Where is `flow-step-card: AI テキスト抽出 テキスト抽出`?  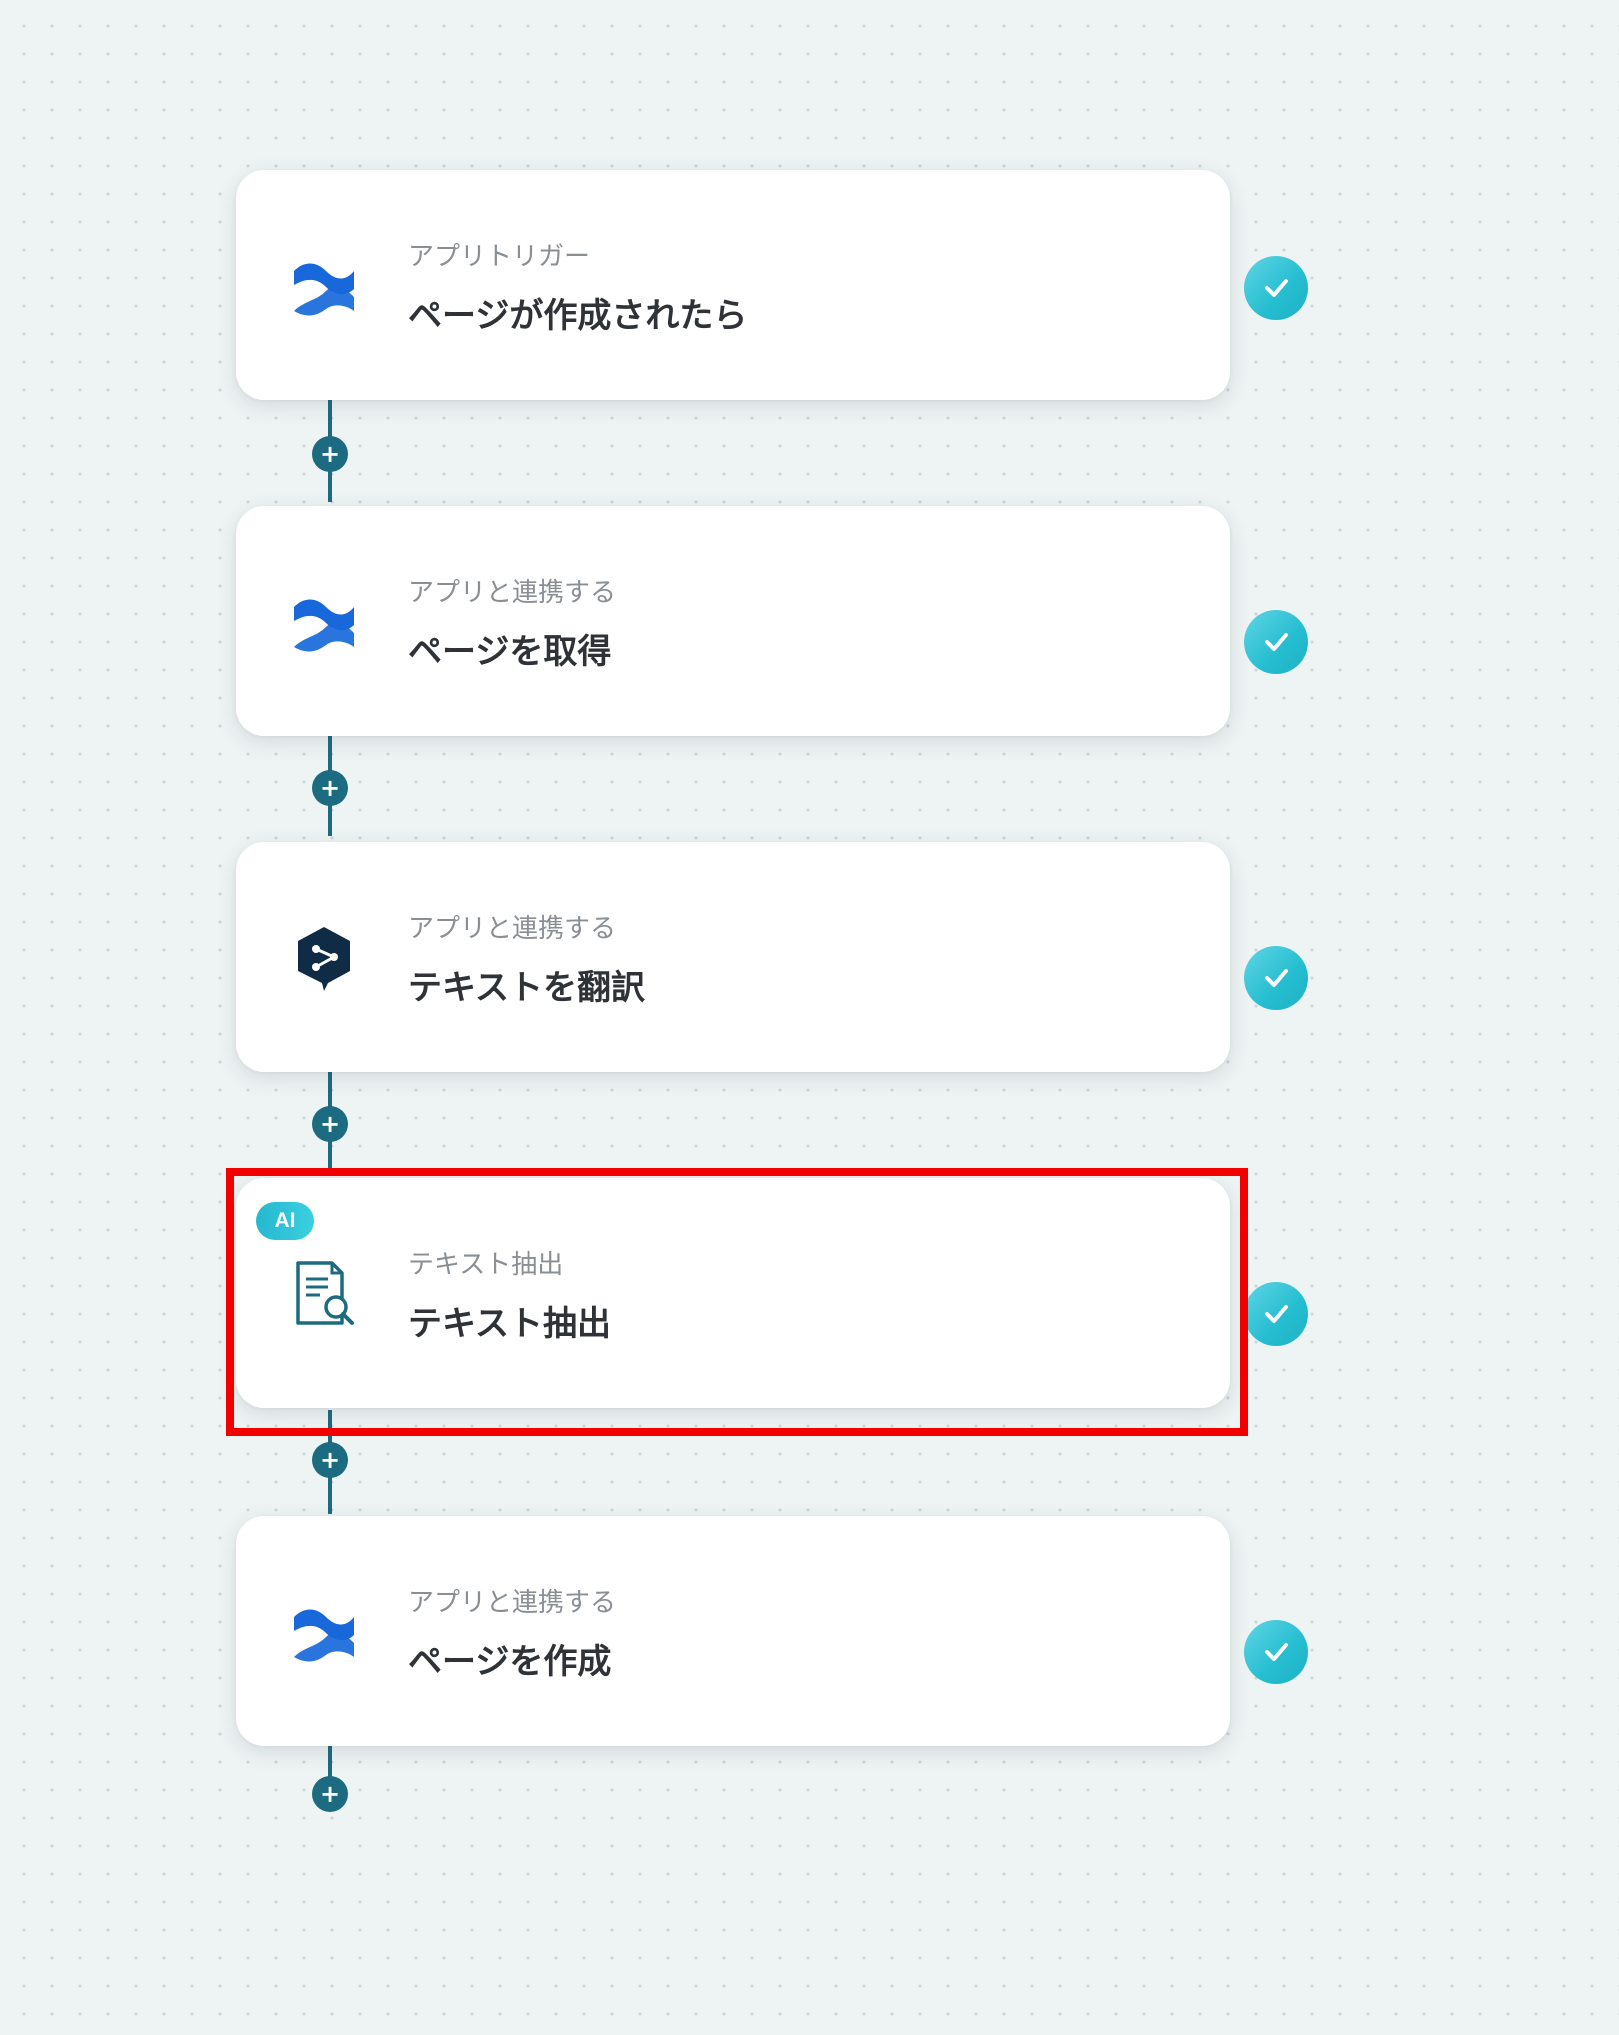 flow-step-card: AI テキスト抽出 テキスト抽出 is located at coordinates (733, 1293).